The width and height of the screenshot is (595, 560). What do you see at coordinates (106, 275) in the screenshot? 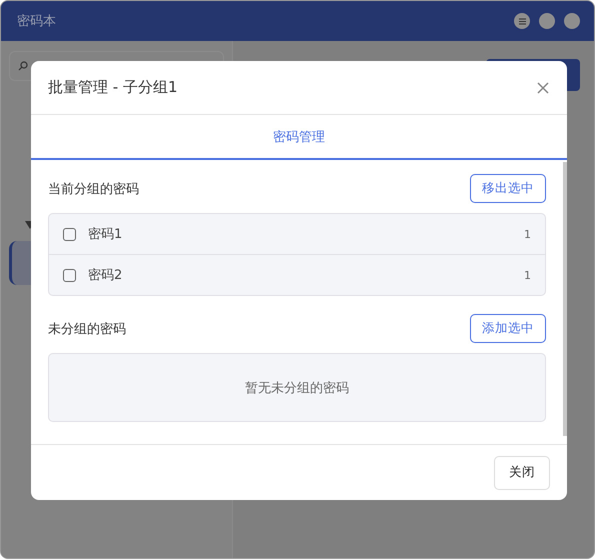
I see `item-name: 密码2` at bounding box center [106, 275].